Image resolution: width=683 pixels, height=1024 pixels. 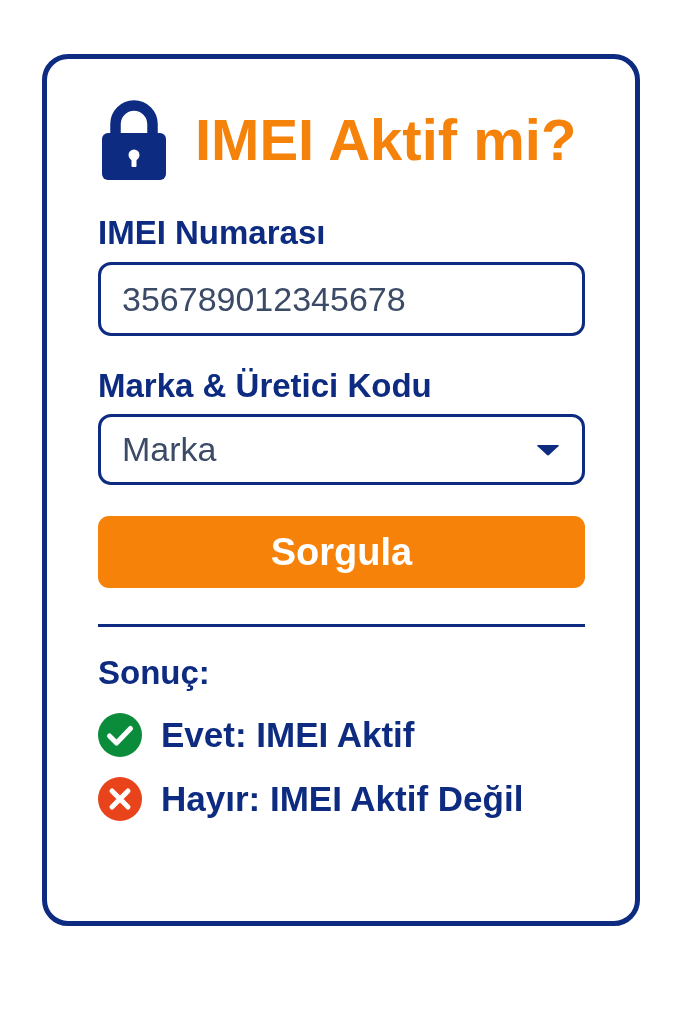 What do you see at coordinates (548, 449) in the screenshot?
I see `caret-icon` at bounding box center [548, 449].